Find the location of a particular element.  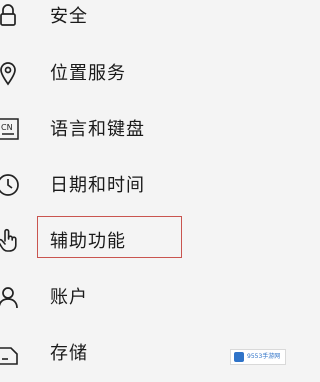

menu-item-date-time: 日期和时间 is located at coordinates (144, 186).